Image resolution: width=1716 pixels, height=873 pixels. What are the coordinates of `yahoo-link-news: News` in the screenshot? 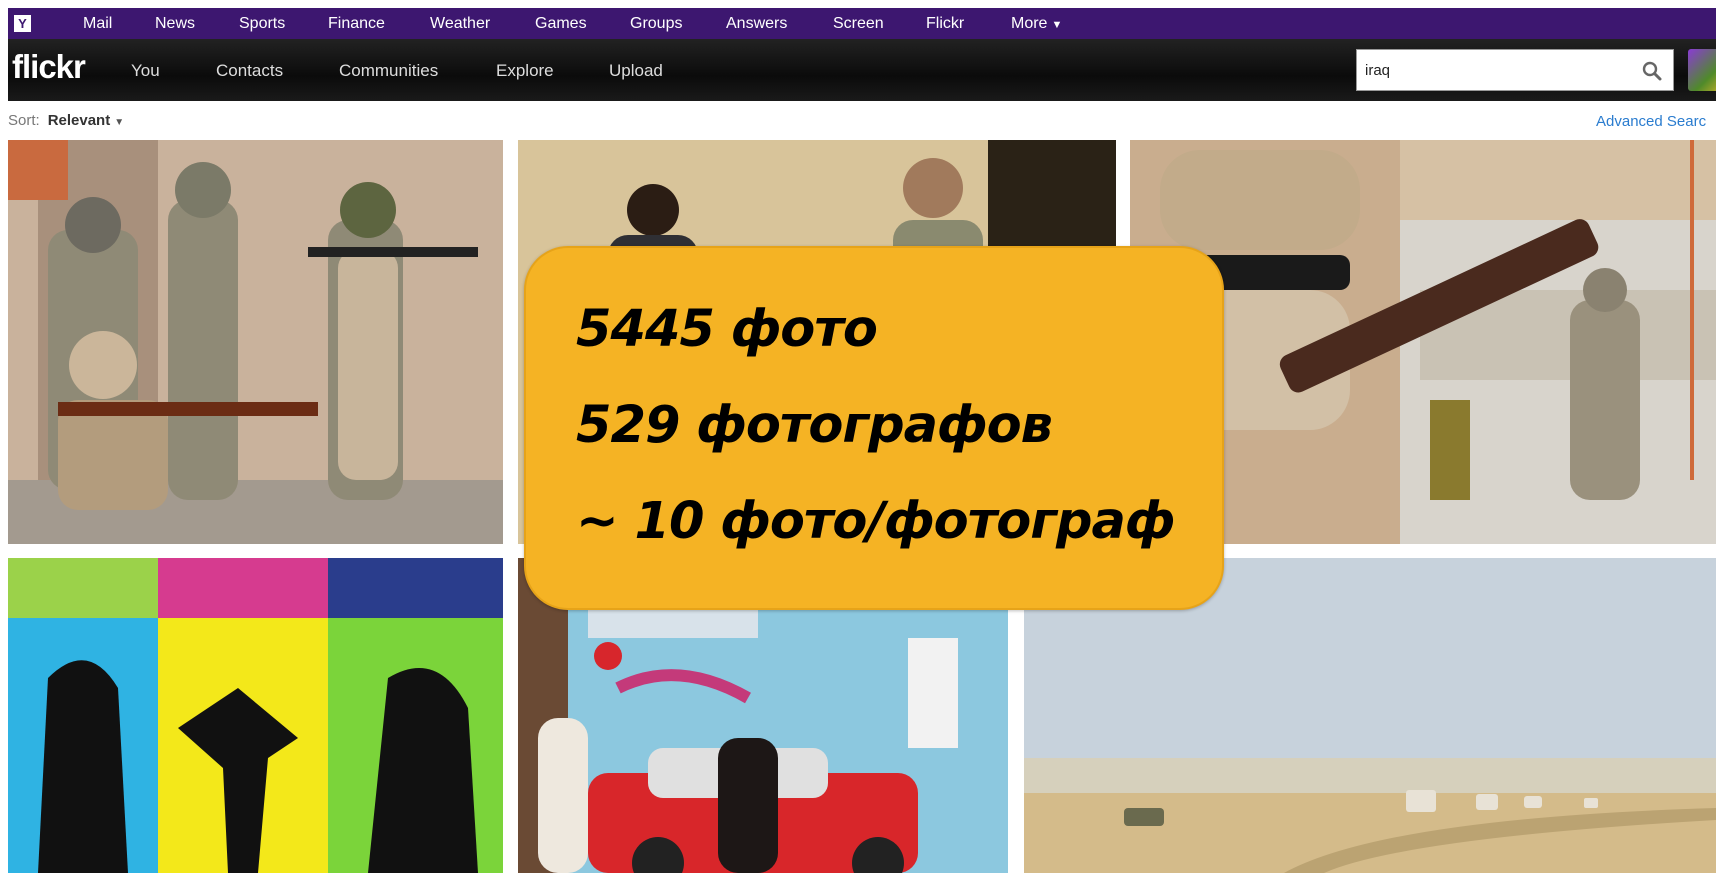 It's located at (175, 24).